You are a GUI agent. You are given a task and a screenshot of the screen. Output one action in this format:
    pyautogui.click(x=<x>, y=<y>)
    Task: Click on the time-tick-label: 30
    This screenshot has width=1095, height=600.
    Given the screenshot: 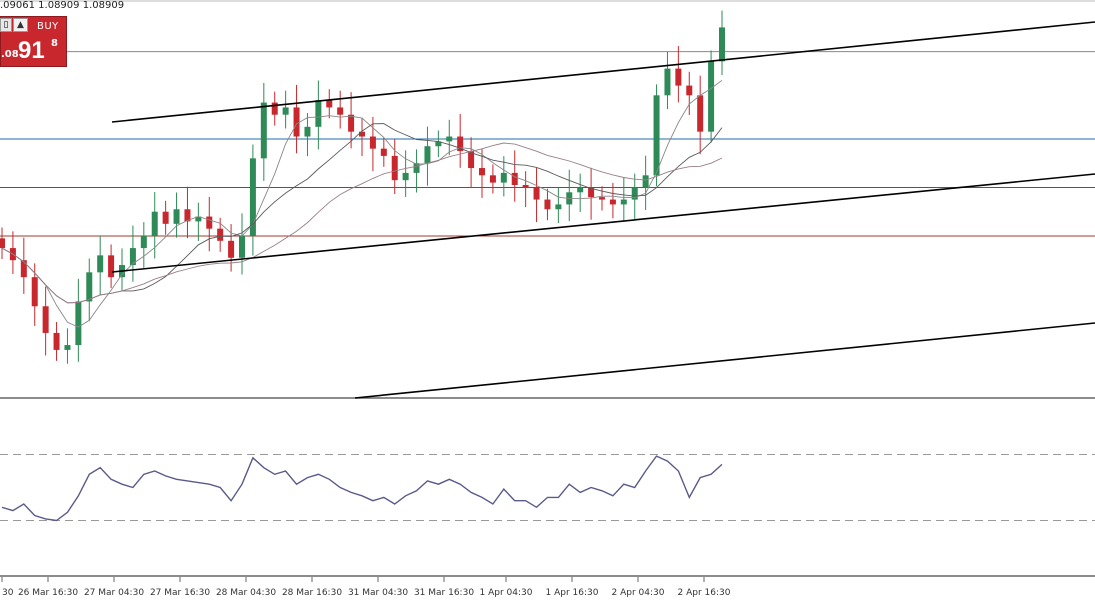 What is the action you would take?
    pyautogui.click(x=8, y=593)
    